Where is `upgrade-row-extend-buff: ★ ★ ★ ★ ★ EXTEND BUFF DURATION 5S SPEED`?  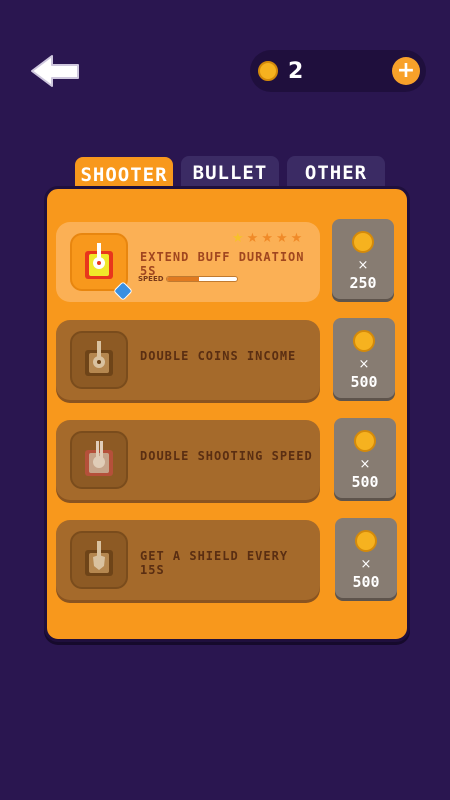
upgrade-row-extend-buff: ★ ★ ★ ★ ★ EXTEND BUFF DURATION 5S SPEED is located at coordinates (188, 262).